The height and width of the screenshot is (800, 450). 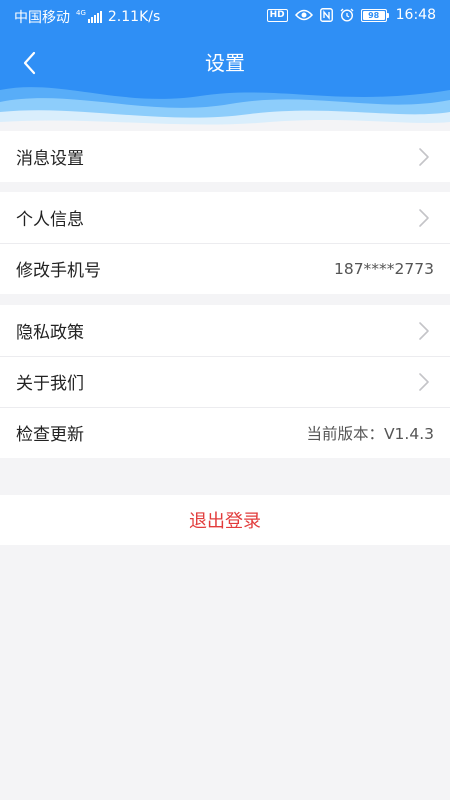 I want to click on settings-item-about-us: 关于我们, so click(x=225, y=381).